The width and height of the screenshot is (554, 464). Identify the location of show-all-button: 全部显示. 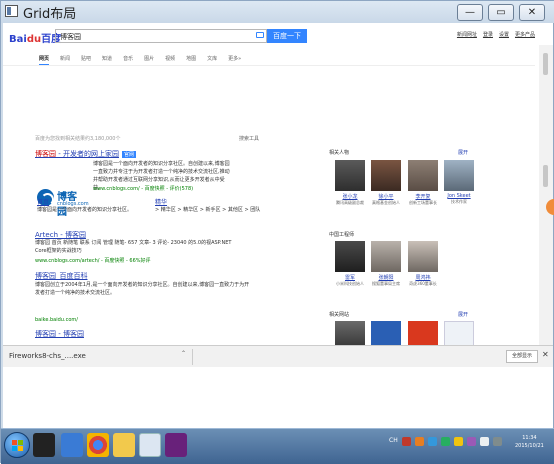
(522, 356).